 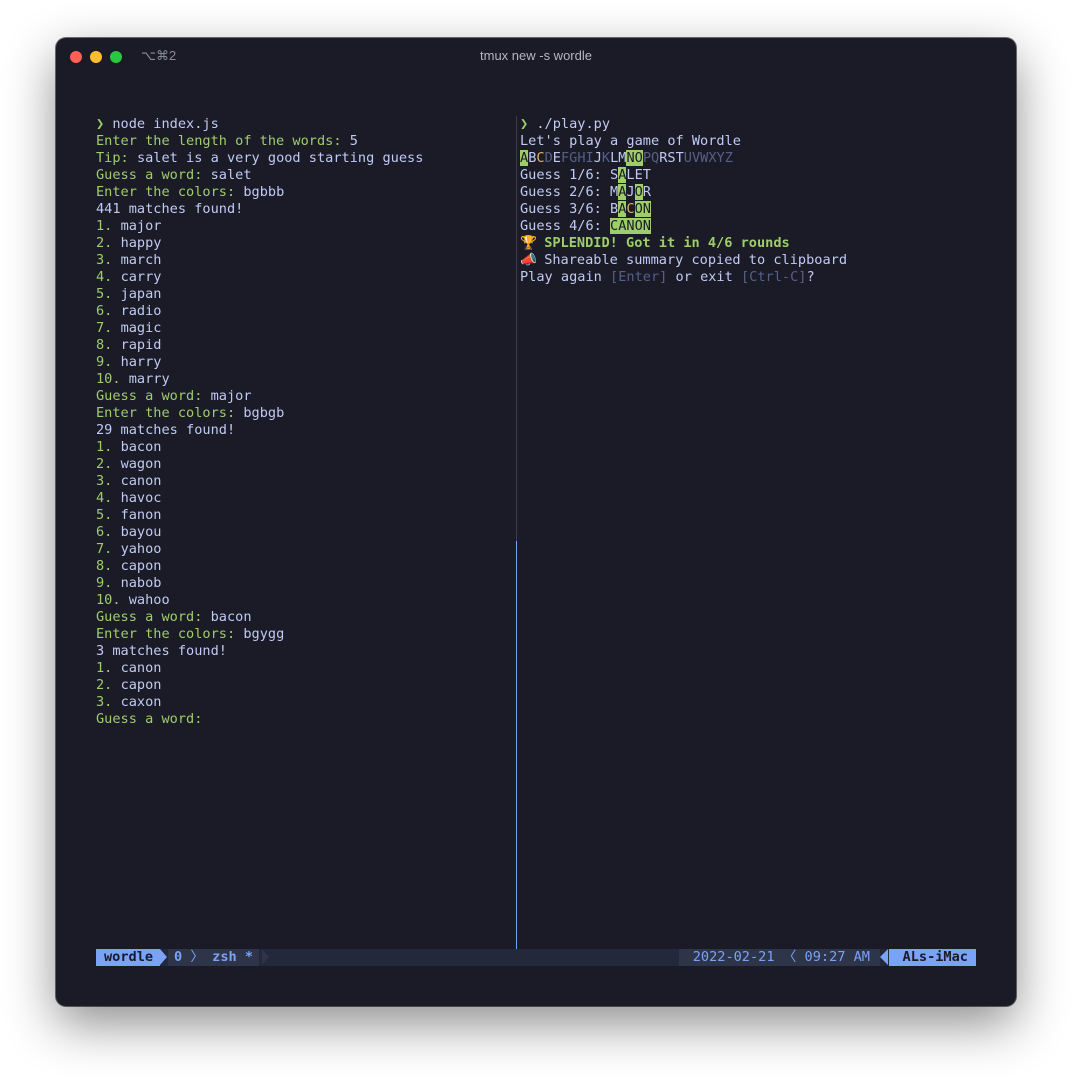 What do you see at coordinates (671, 158) in the screenshot?
I see `keyboard-letter: S` at bounding box center [671, 158].